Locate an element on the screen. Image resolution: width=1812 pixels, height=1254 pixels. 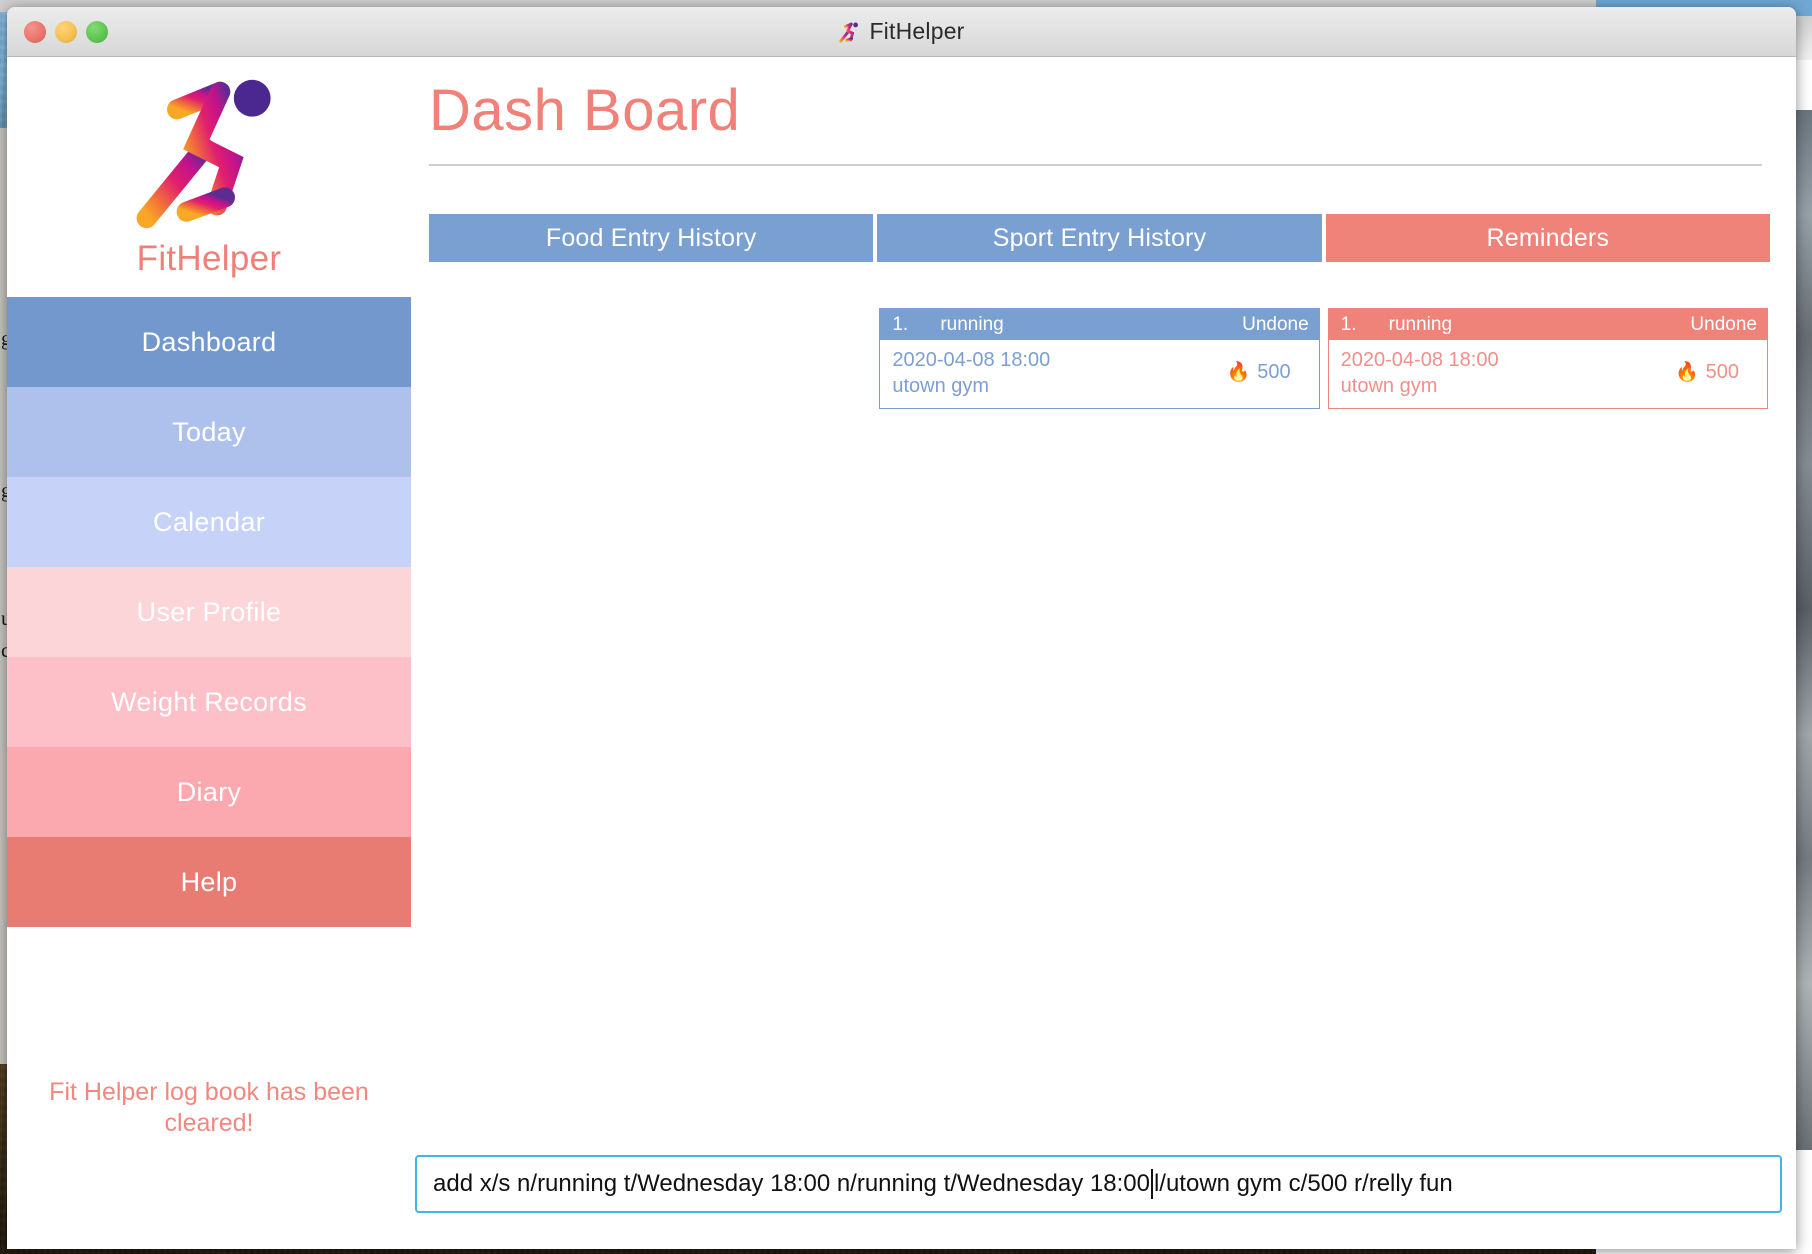
command-text-after-caret: l/utown gym c/500 r/relly fun is located at coordinates (1303, 1183).